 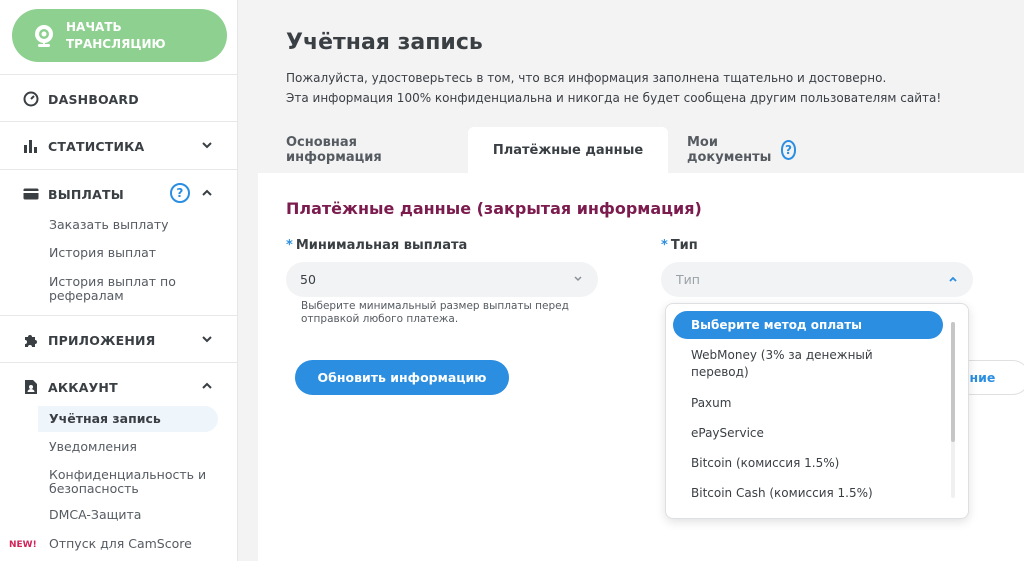 I want to click on dropdown-option-paxum: Paxum, so click(x=796, y=403).